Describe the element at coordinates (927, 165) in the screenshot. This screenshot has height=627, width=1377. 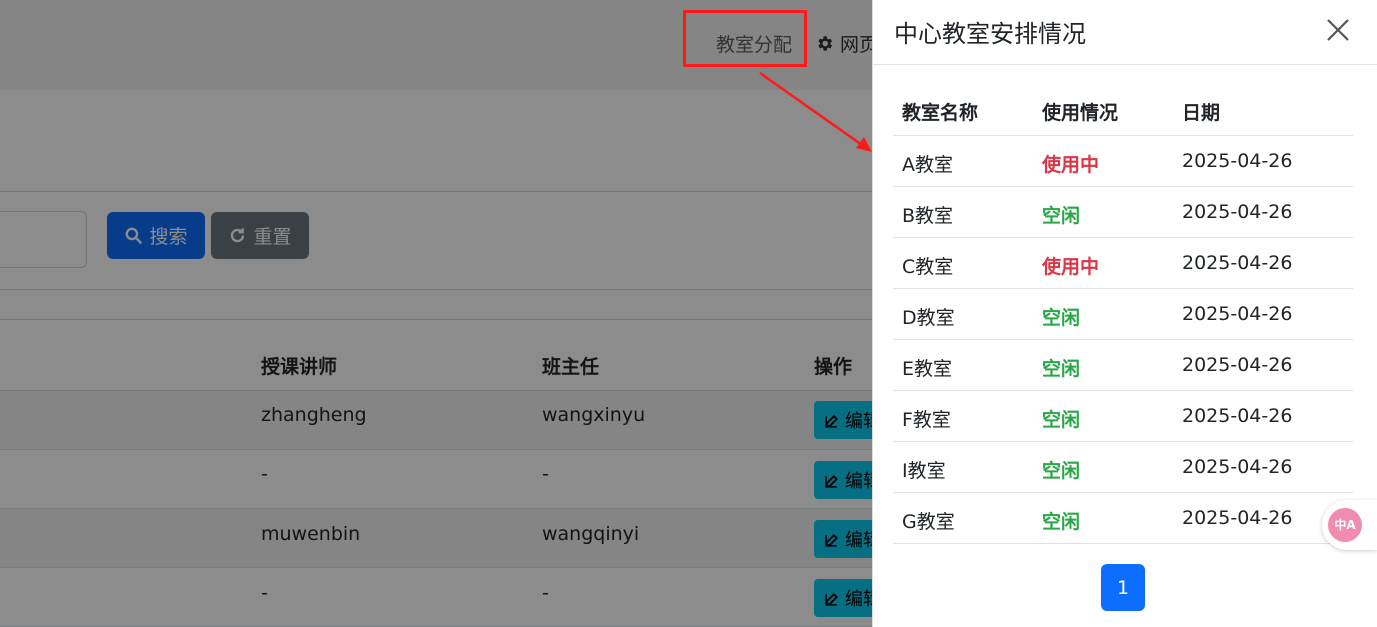
I see `room-name: A教室` at that location.